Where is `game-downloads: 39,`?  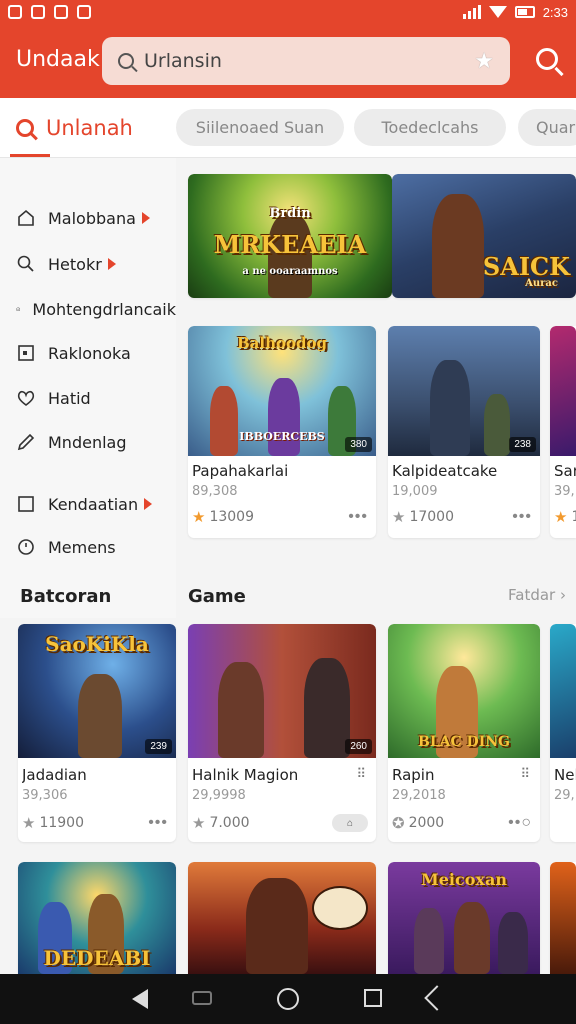 game-downloads: 39, is located at coordinates (564, 491).